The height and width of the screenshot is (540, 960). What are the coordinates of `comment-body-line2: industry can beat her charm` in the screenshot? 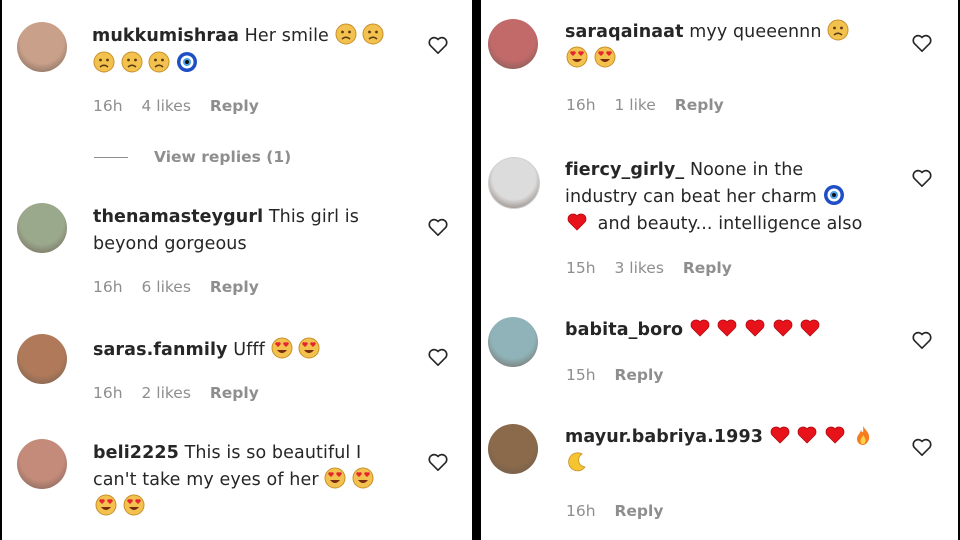 It's located at (705, 197).